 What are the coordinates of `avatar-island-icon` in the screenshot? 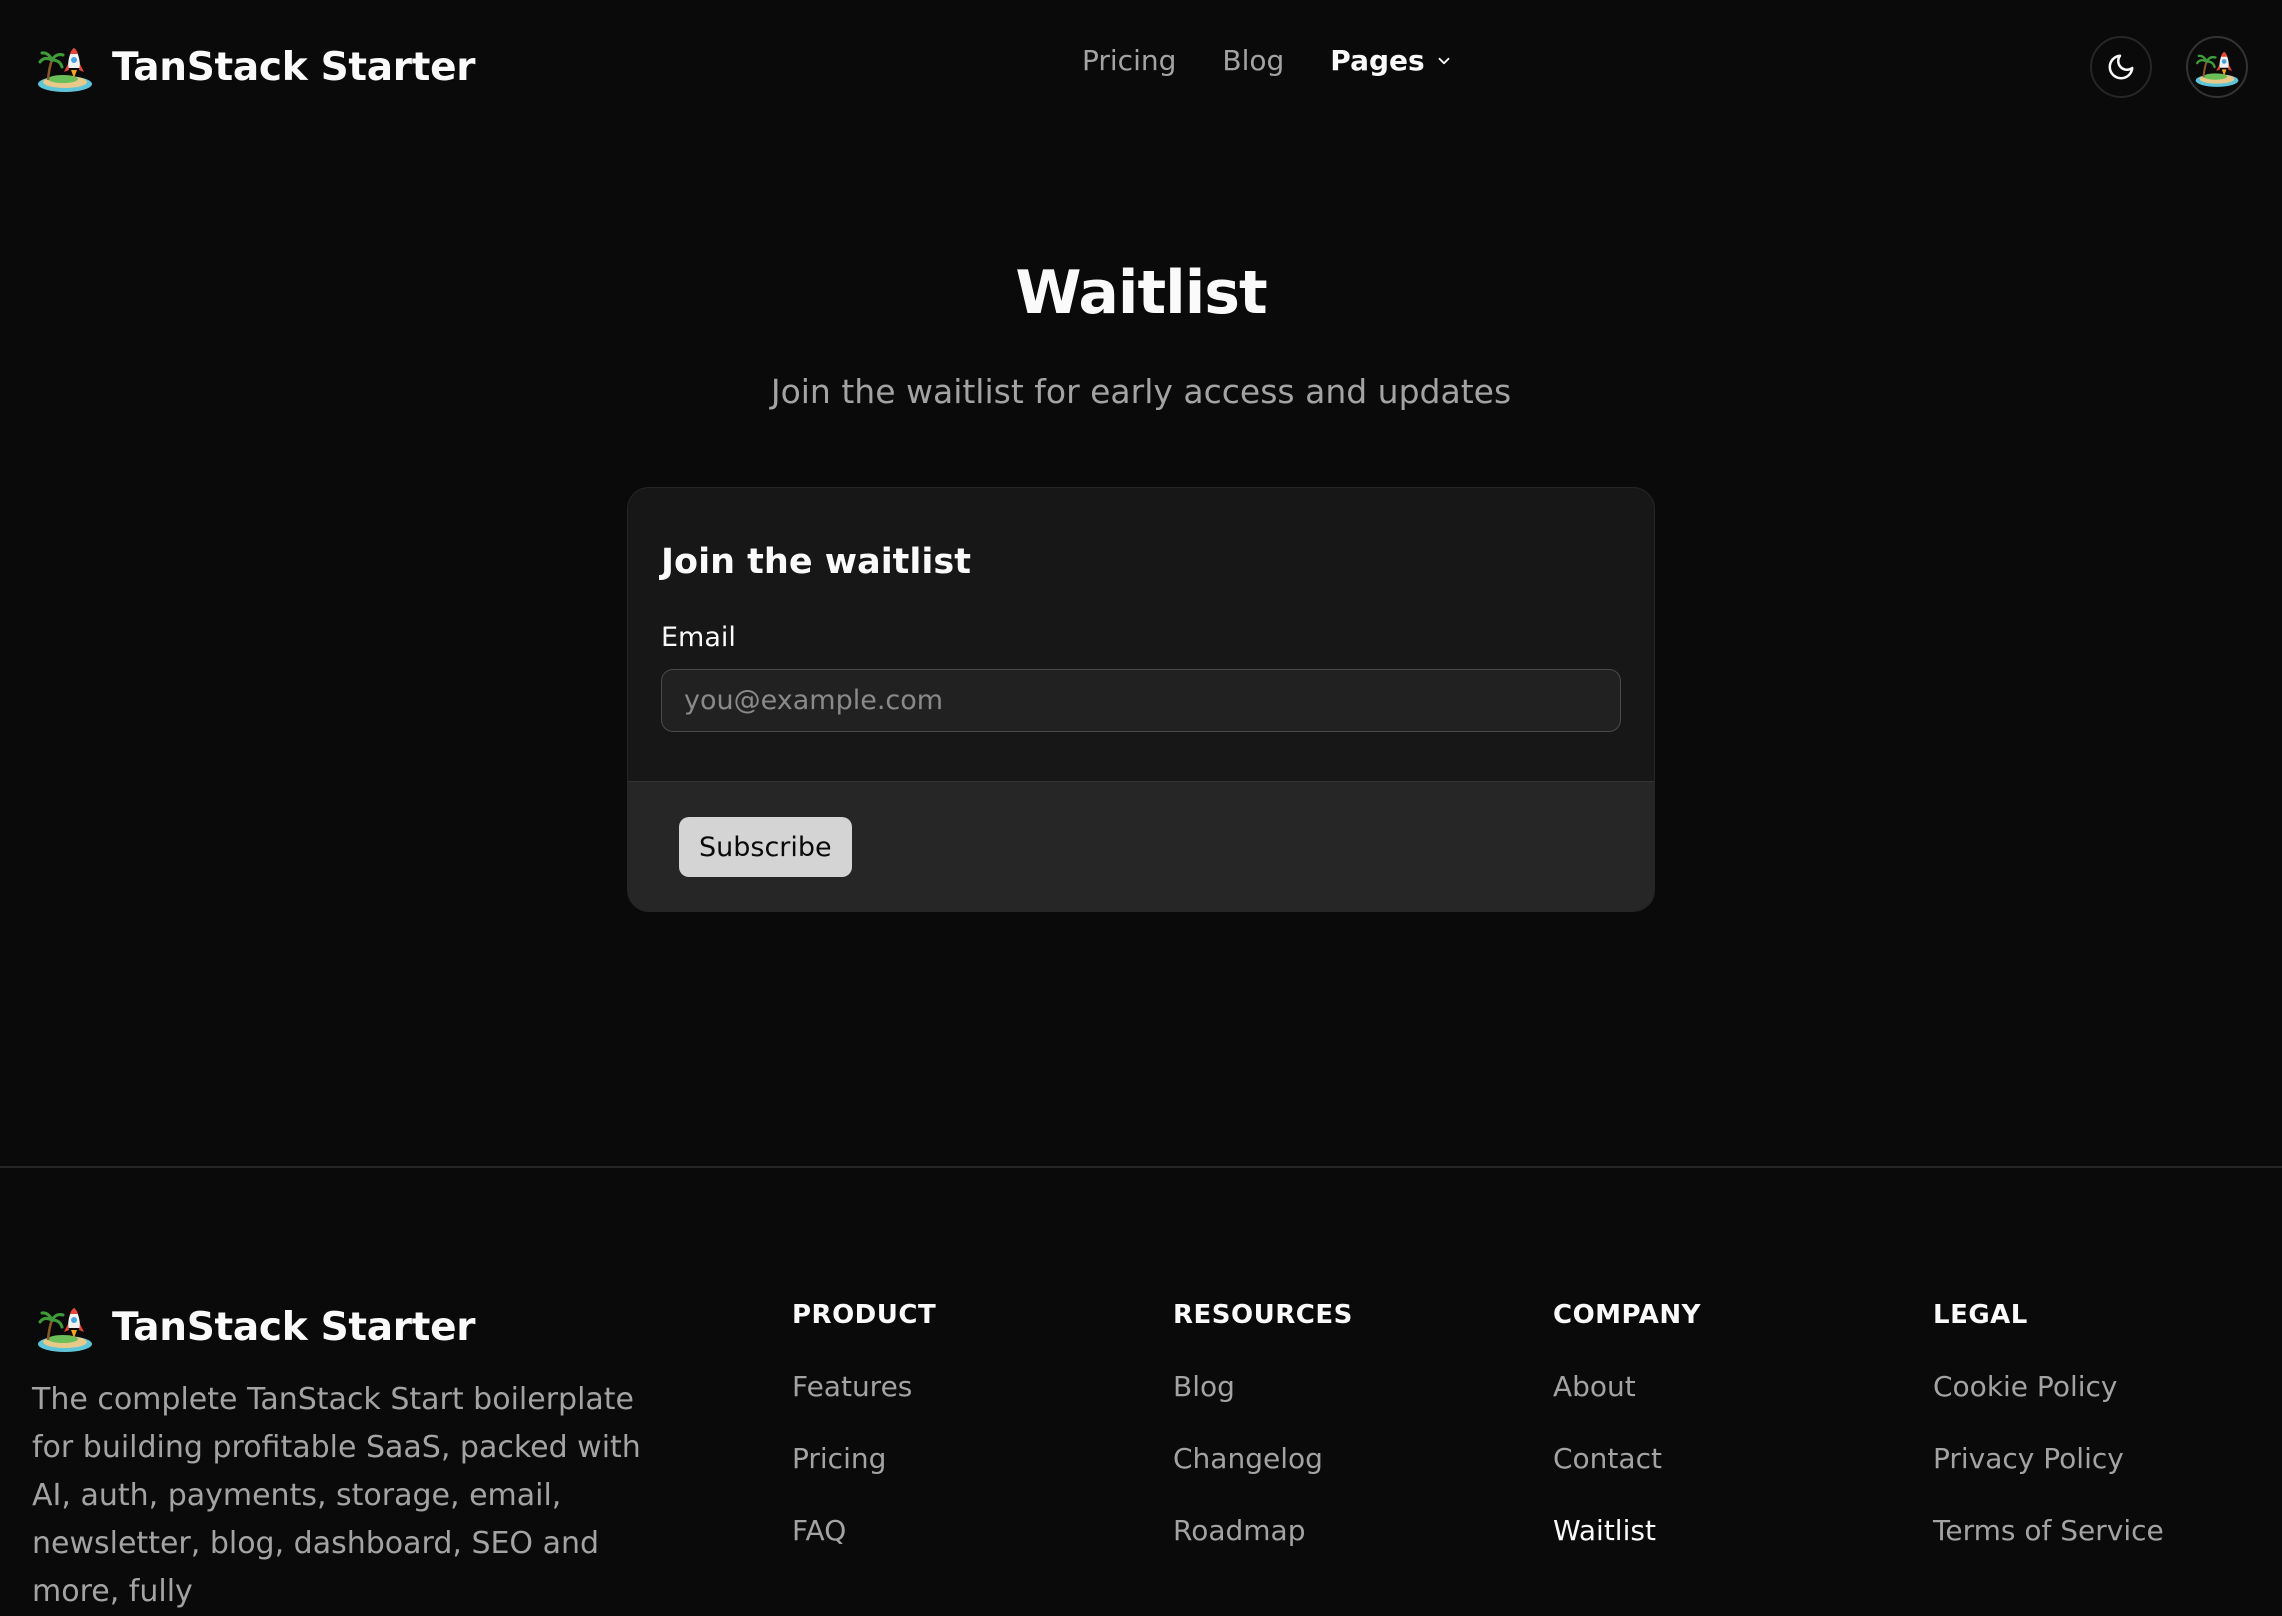 It's located at (2217, 67).